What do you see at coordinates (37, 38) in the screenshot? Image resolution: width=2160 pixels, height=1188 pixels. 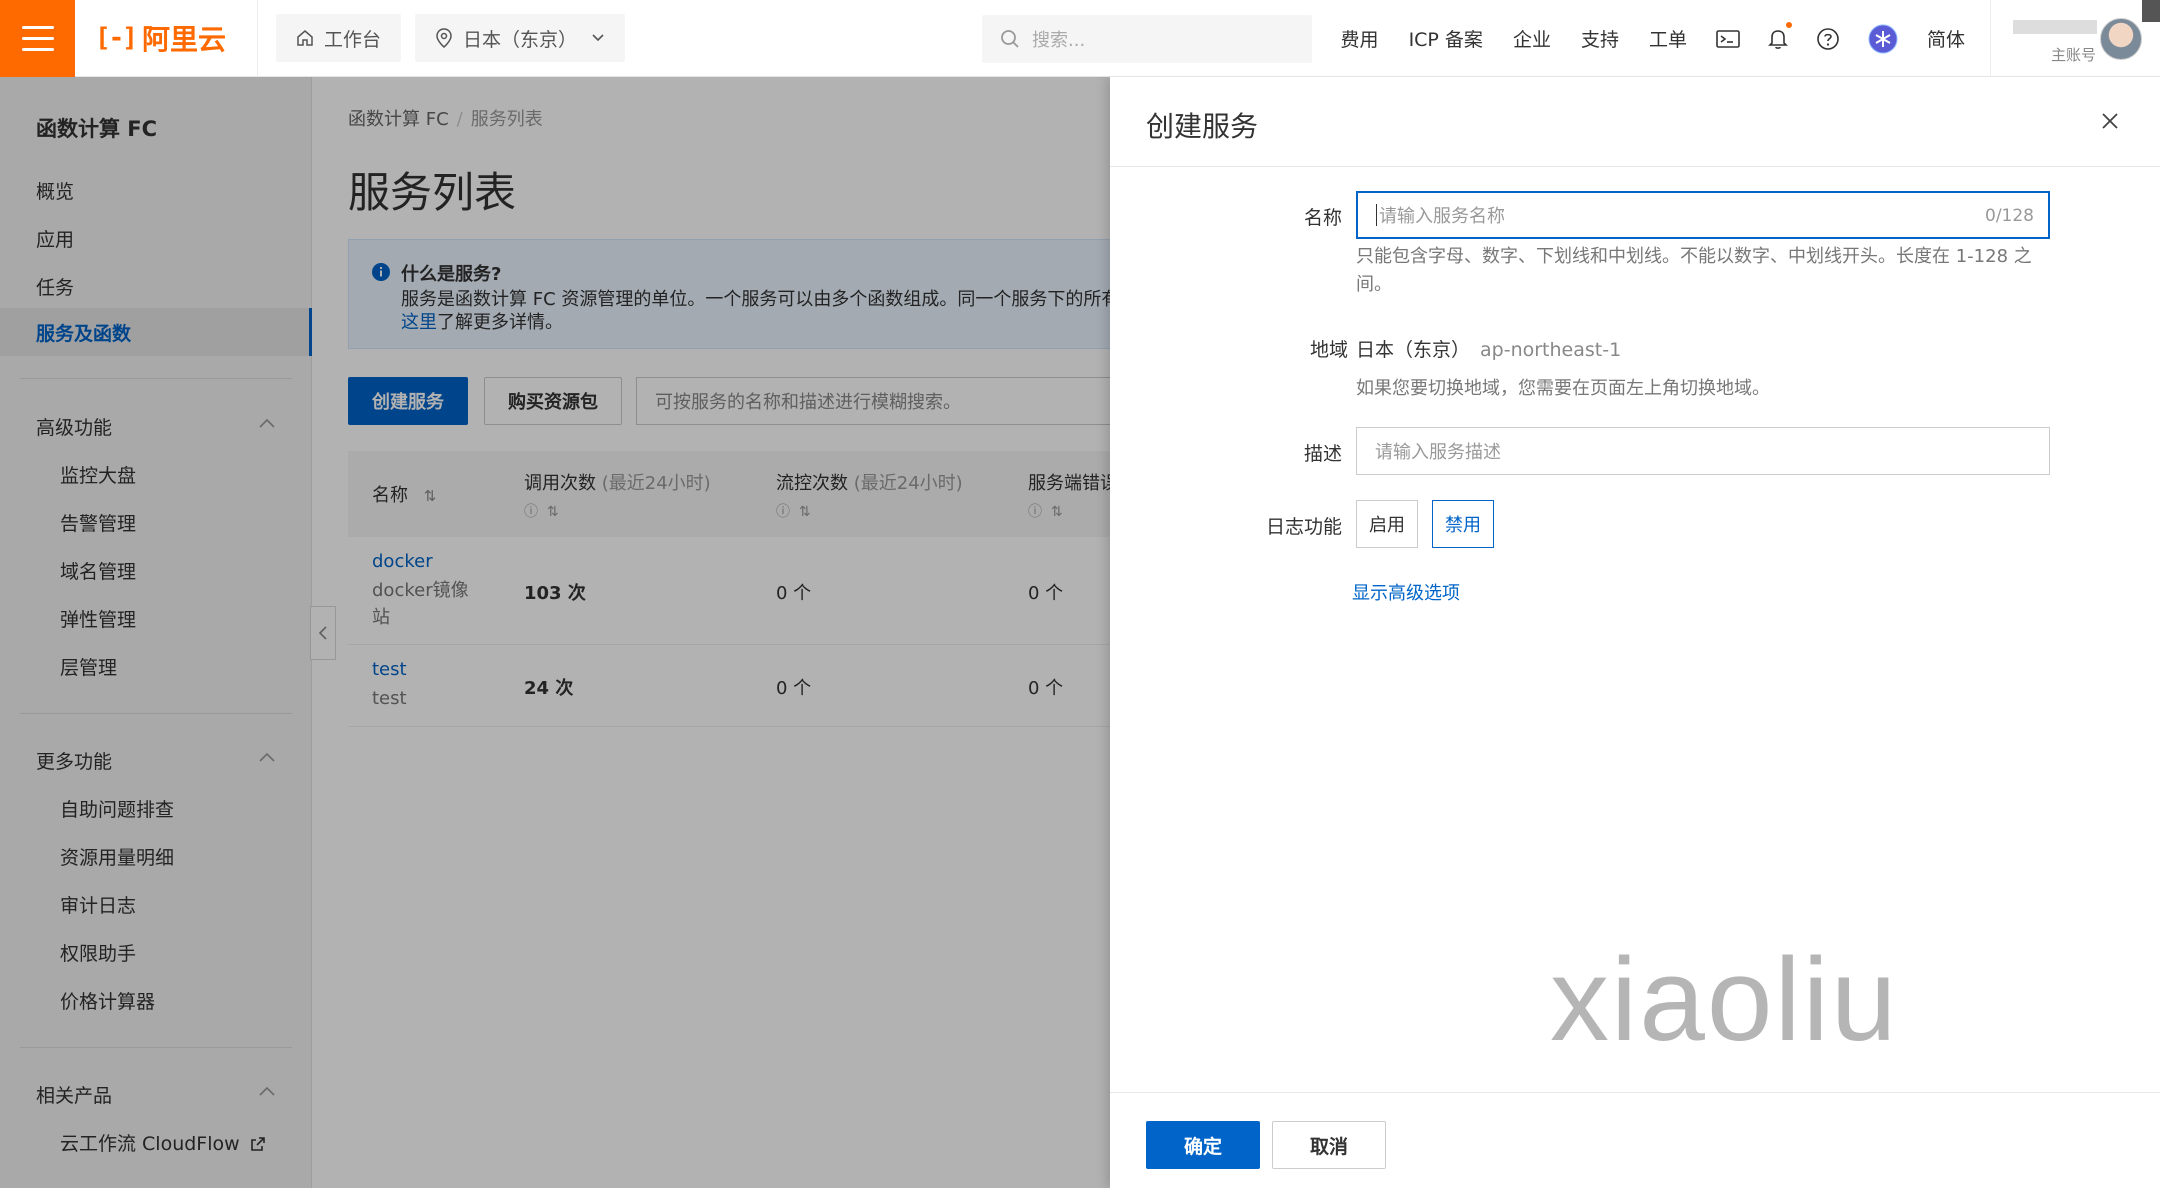 I see `menu-icon` at bounding box center [37, 38].